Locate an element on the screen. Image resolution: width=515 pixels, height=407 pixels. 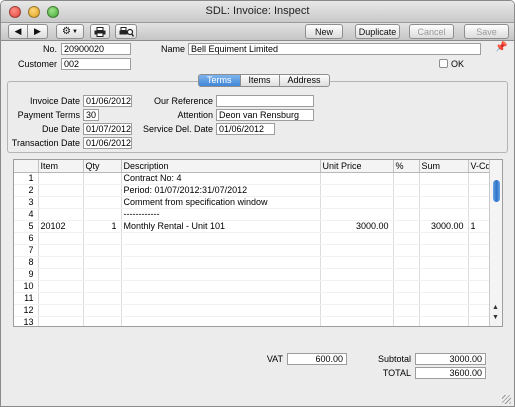
table-row: 3 Comment from specification window is located at coordinates (252, 202).